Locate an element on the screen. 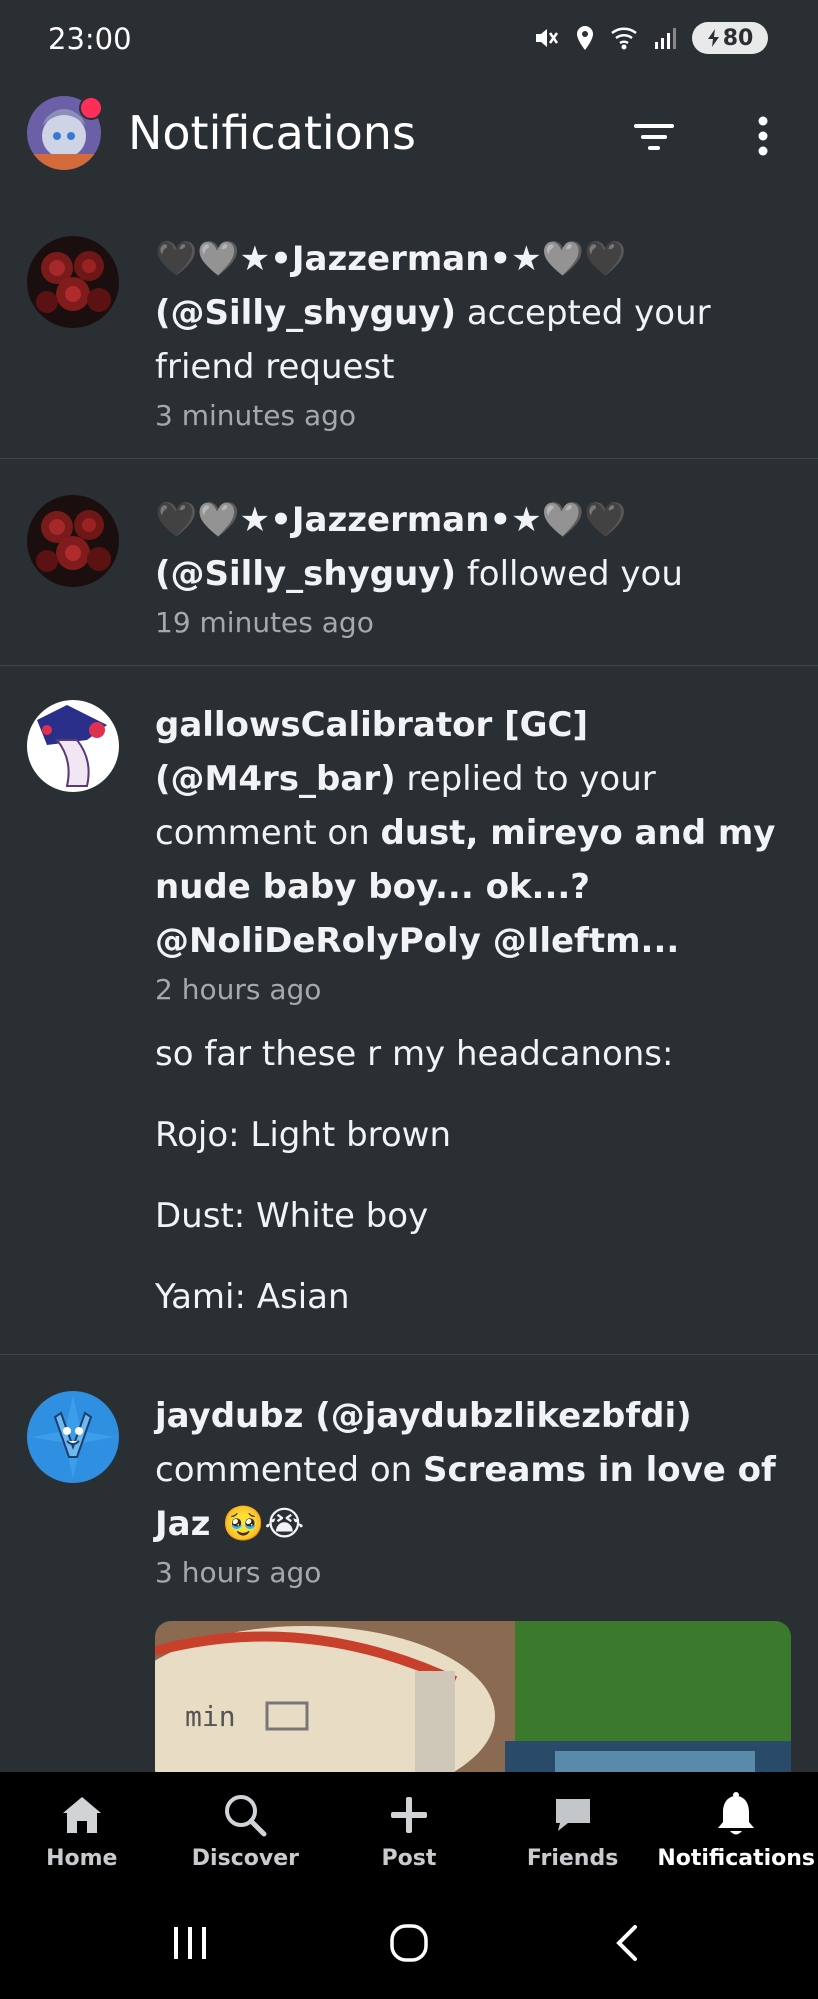 The width and height of the screenshot is (818, 1999). user-display-name: gallowsCalibrator [GC] is located at coordinates (371, 725).